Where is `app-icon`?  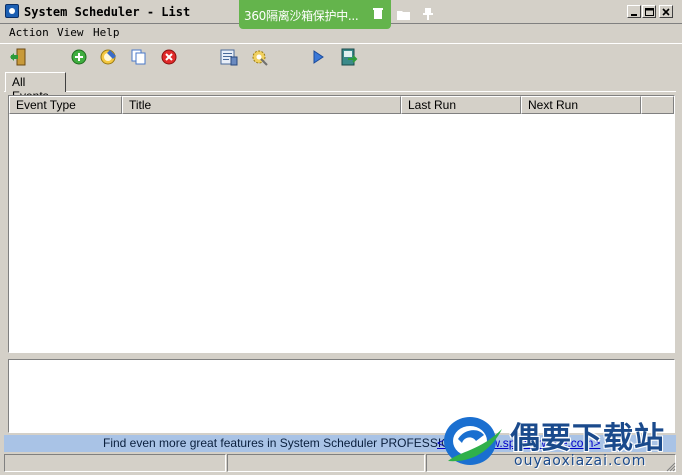 app-icon is located at coordinates (12, 11).